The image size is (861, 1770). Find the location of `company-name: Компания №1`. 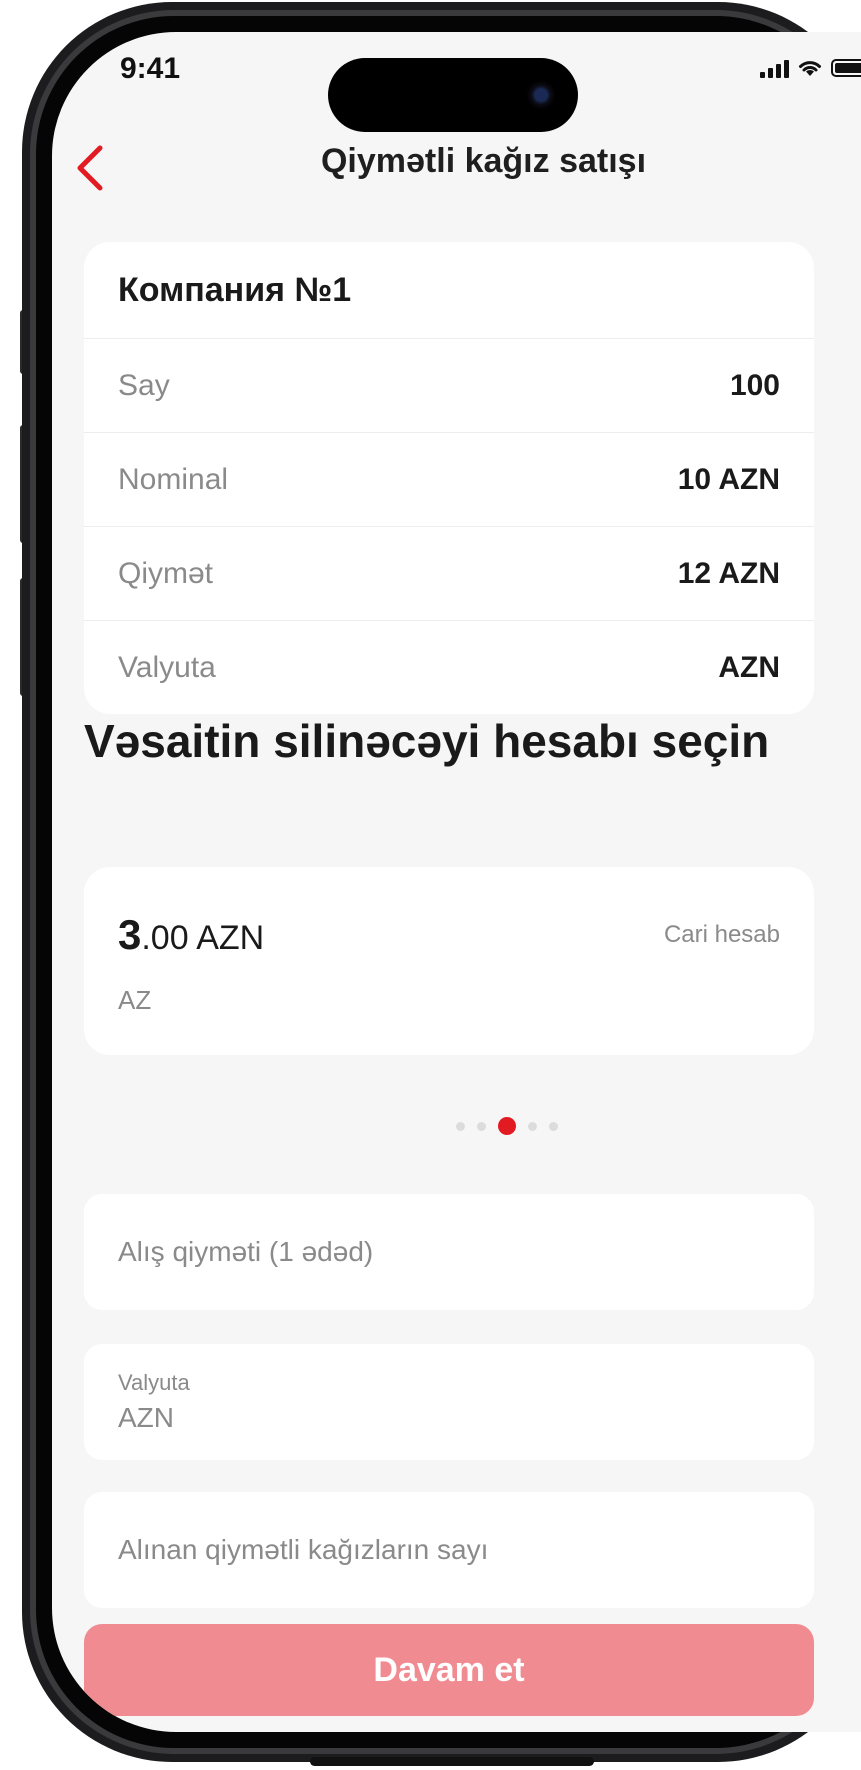

company-name: Компания №1 is located at coordinates (449, 290).